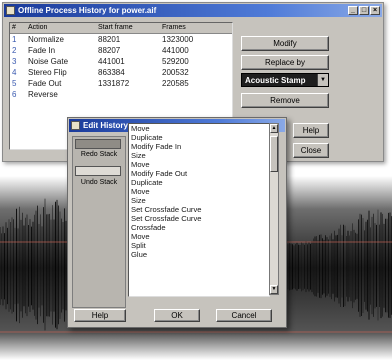 The height and width of the screenshot is (360, 392). I want to click on list-item: Crossfade, so click(199, 227).